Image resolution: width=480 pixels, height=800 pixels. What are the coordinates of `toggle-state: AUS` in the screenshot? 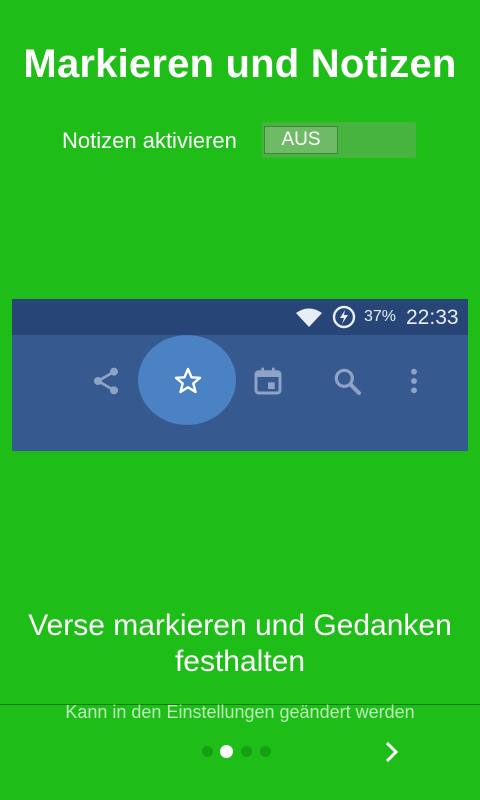 It's located at (301, 140).